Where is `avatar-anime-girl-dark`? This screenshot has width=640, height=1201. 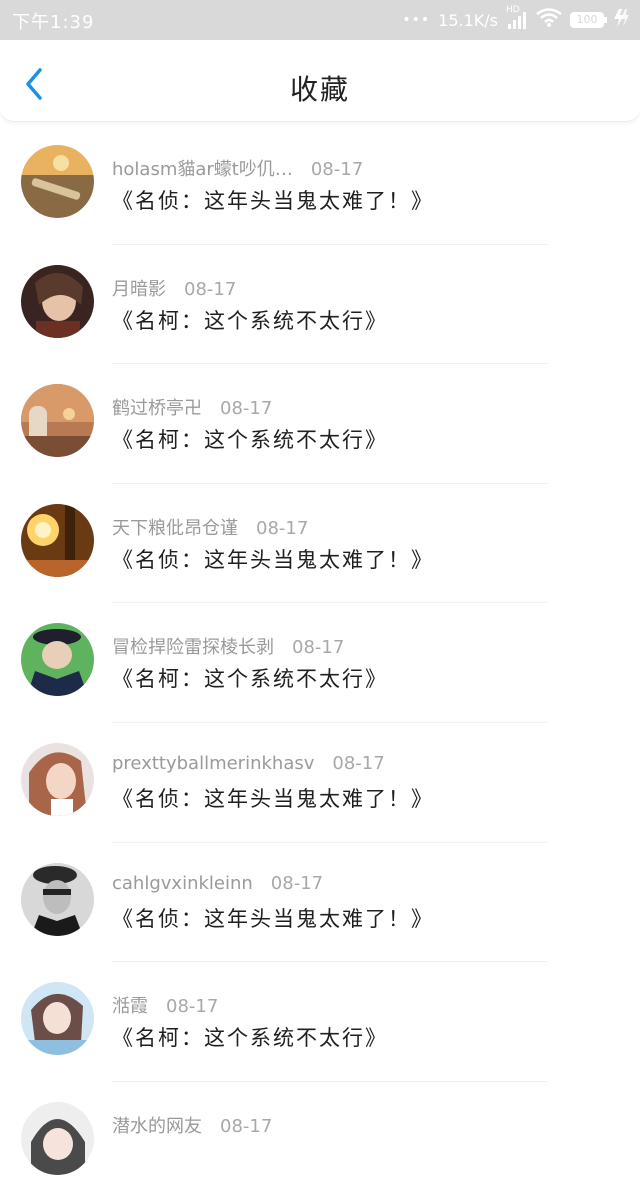
avatar-anime-girl-dark is located at coordinates (57, 301).